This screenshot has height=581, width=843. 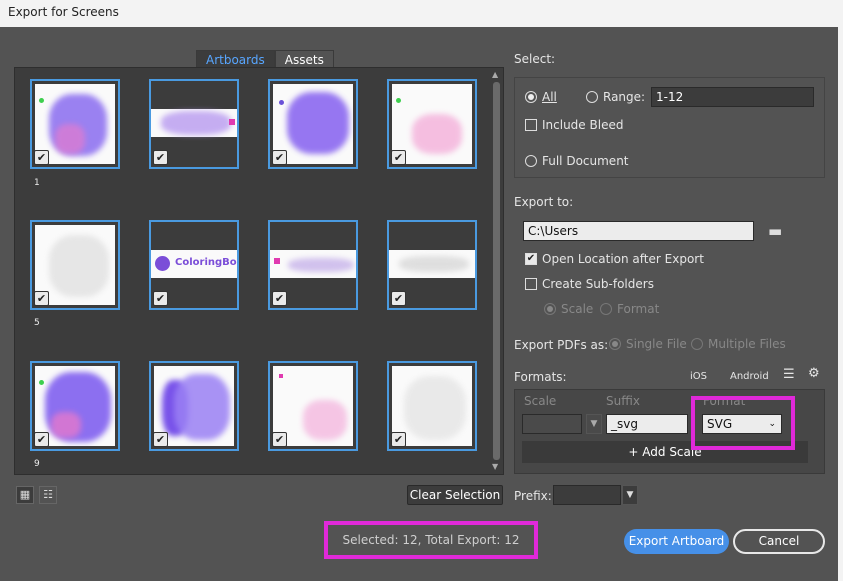 I want to click on prefix-label: Prefix:, so click(x=533, y=496).